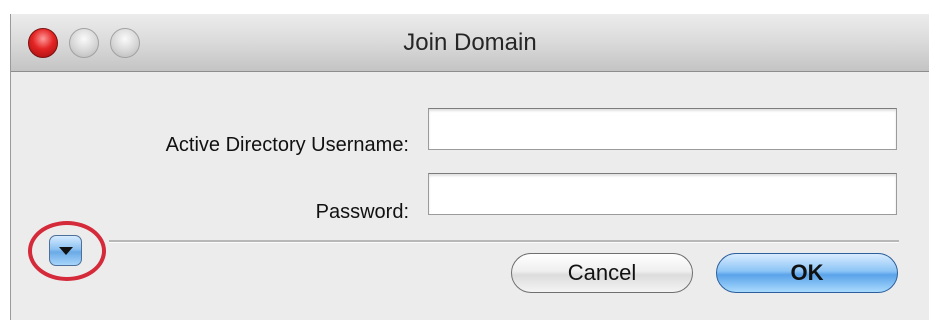  I want to click on triangle-down-icon, so click(66, 251).